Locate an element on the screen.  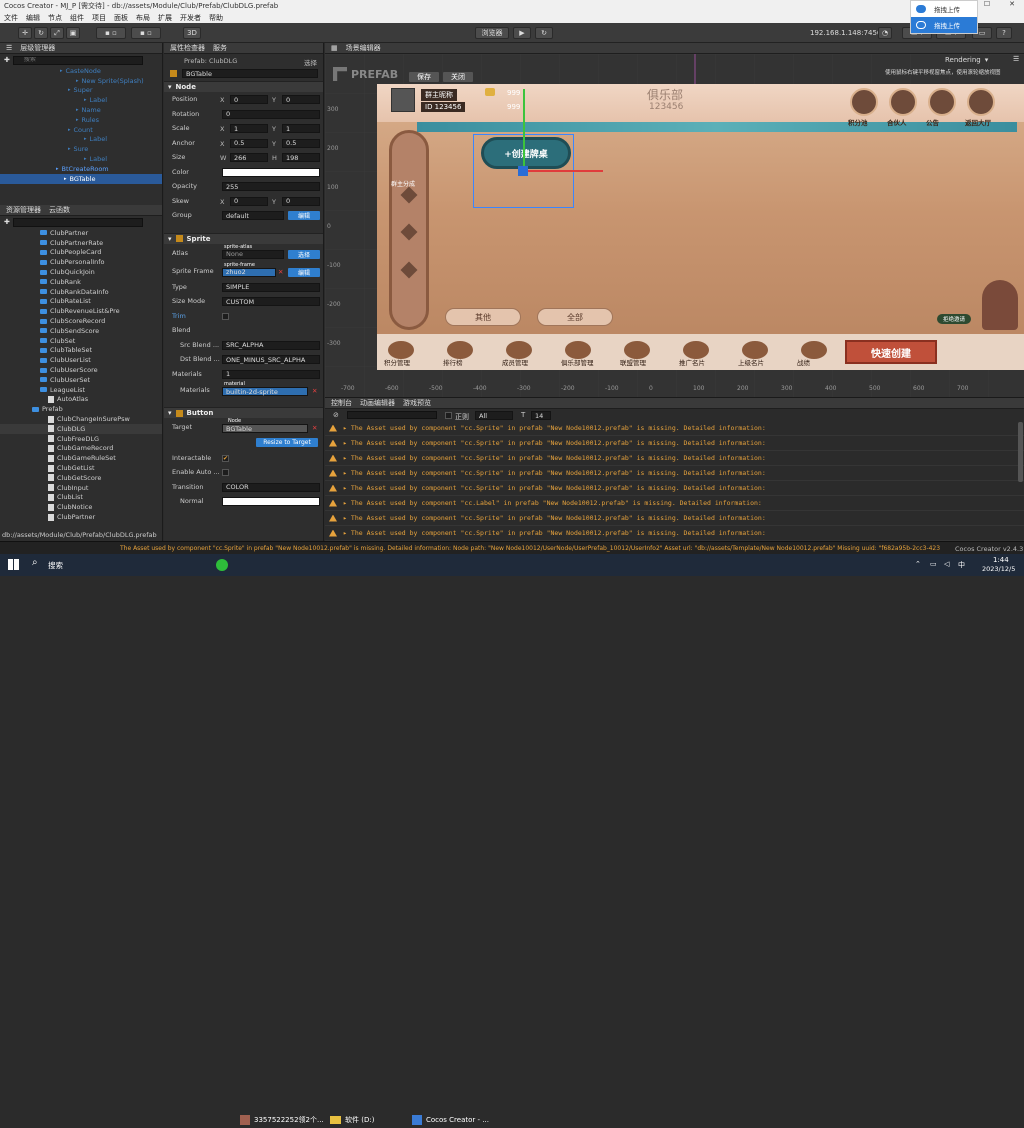
hierarchy-node: ▸ Label is located at coordinates (81, 140).